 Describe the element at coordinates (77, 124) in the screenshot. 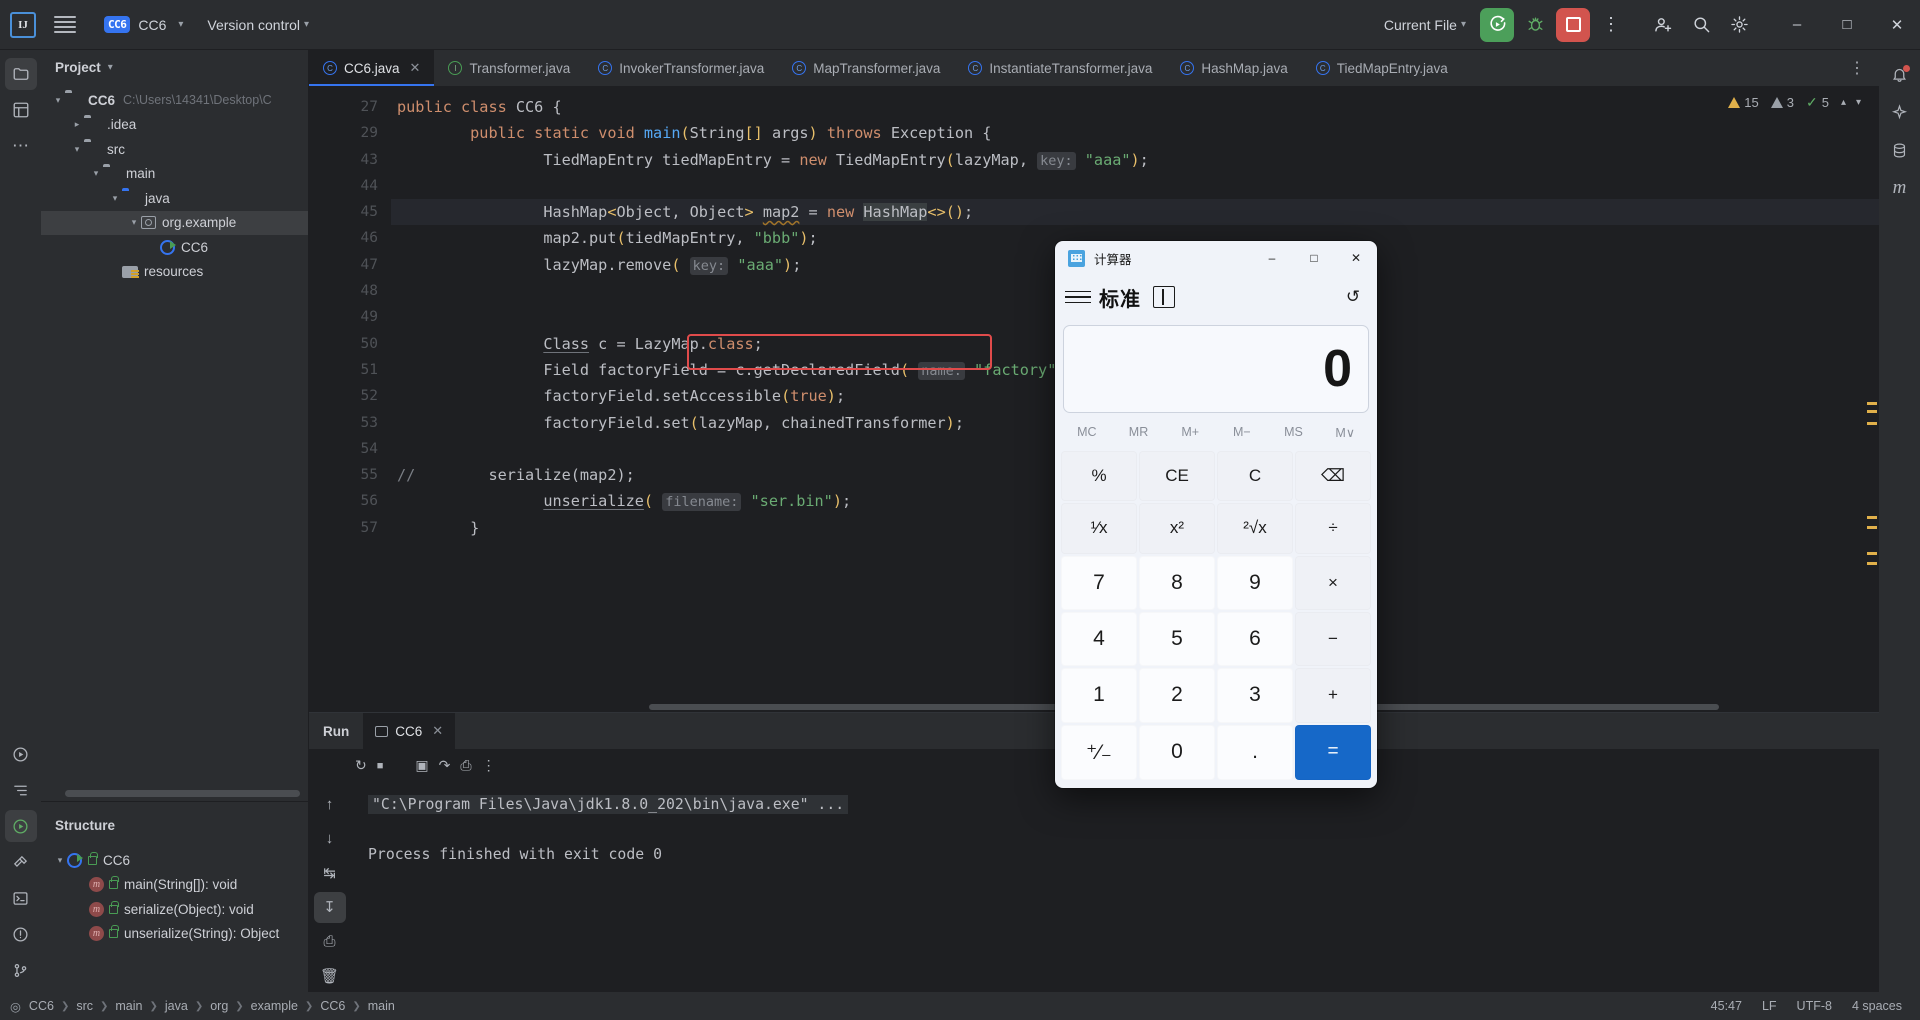

I see `collapse-arrow-icon` at that location.